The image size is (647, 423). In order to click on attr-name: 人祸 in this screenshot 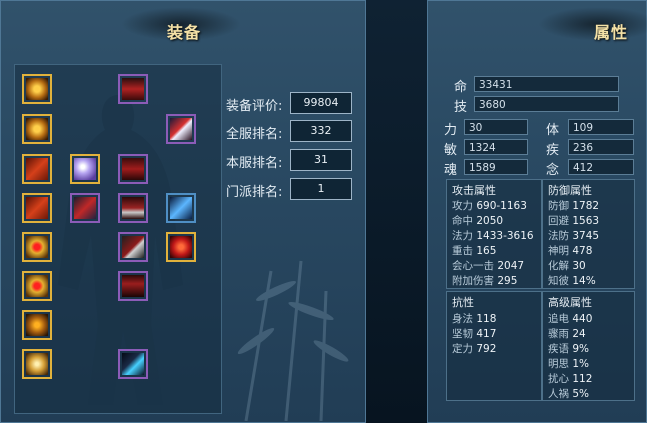, I will do `click(558, 394)`.